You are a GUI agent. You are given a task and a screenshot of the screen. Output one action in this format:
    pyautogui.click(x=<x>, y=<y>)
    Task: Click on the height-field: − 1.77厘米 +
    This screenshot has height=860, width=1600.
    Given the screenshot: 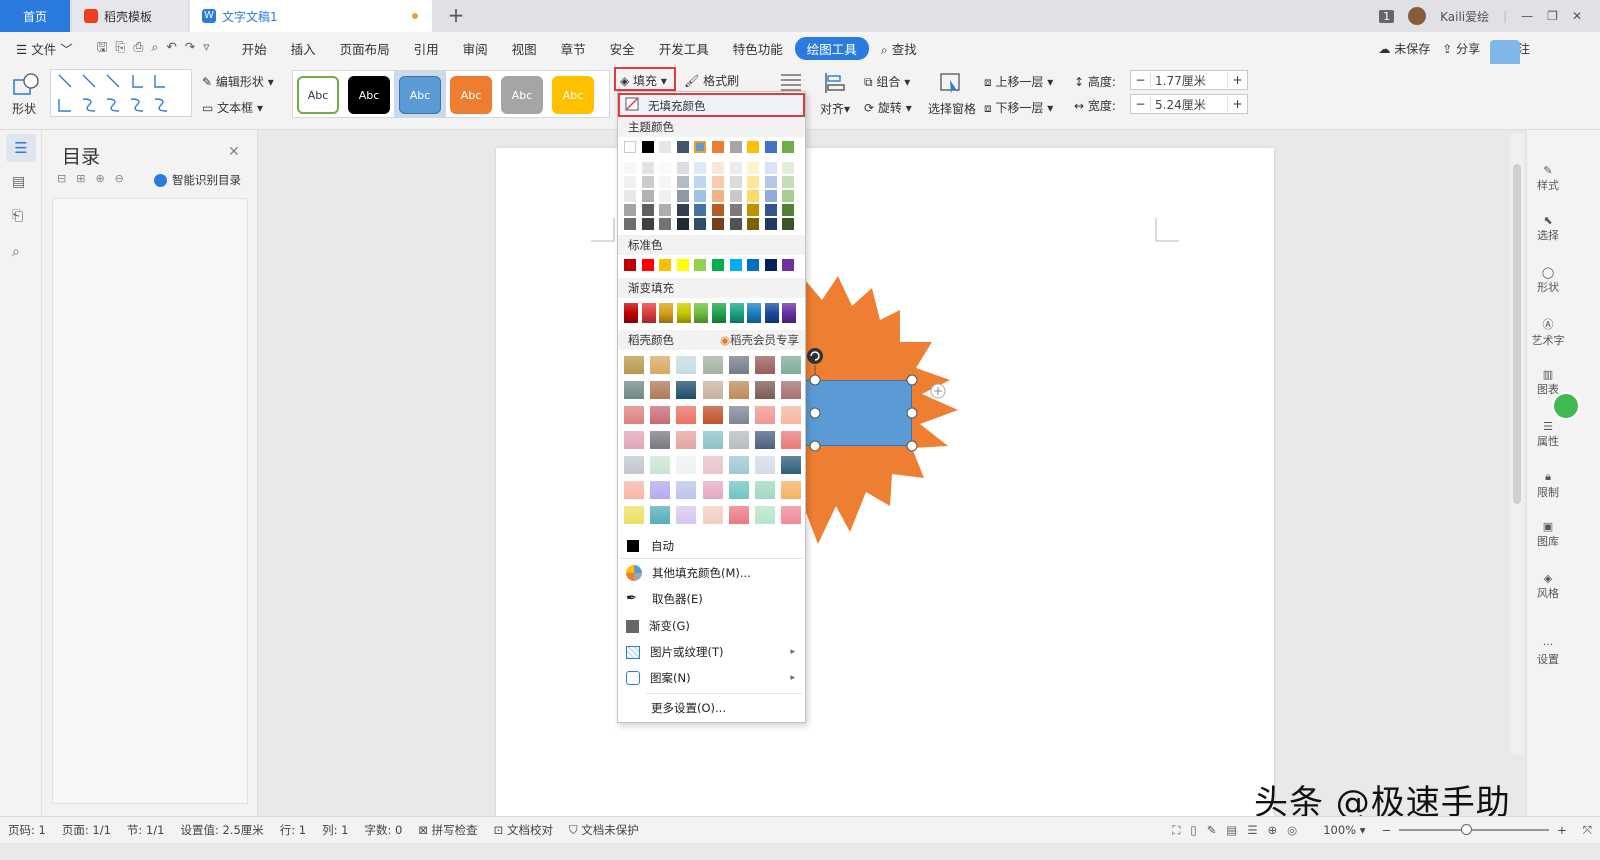 What is the action you would take?
    pyautogui.click(x=1189, y=80)
    